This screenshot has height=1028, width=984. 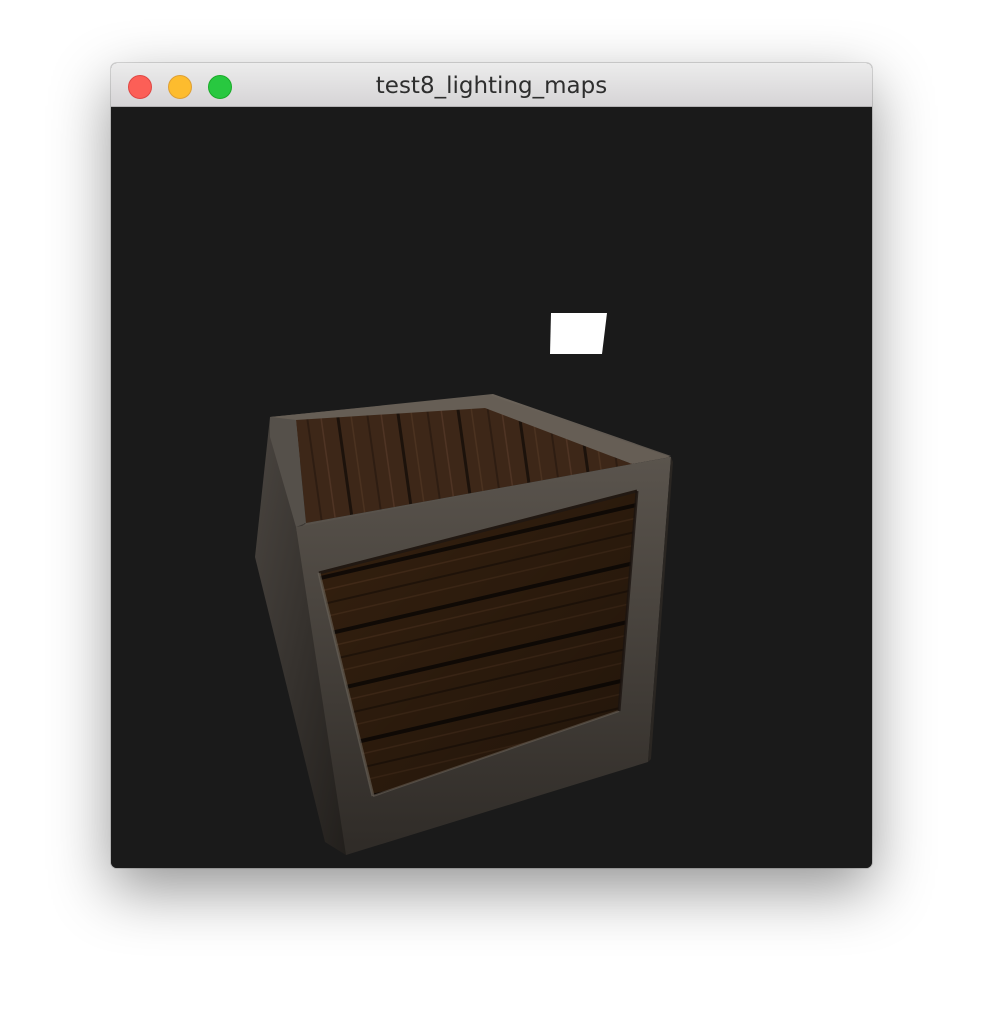 I want to click on title-bar: test8_lighting_maps, so click(x=491, y=85).